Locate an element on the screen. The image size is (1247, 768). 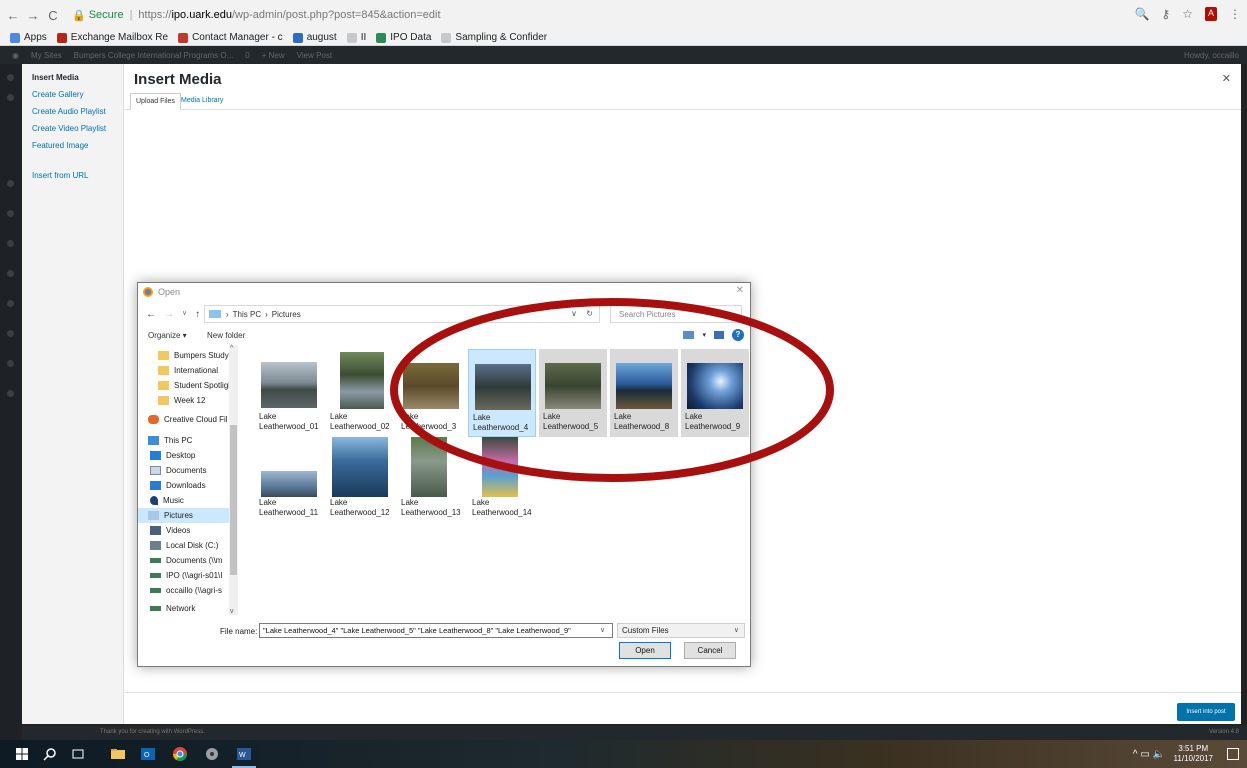
tools-icon is located at coordinates (10, 363).